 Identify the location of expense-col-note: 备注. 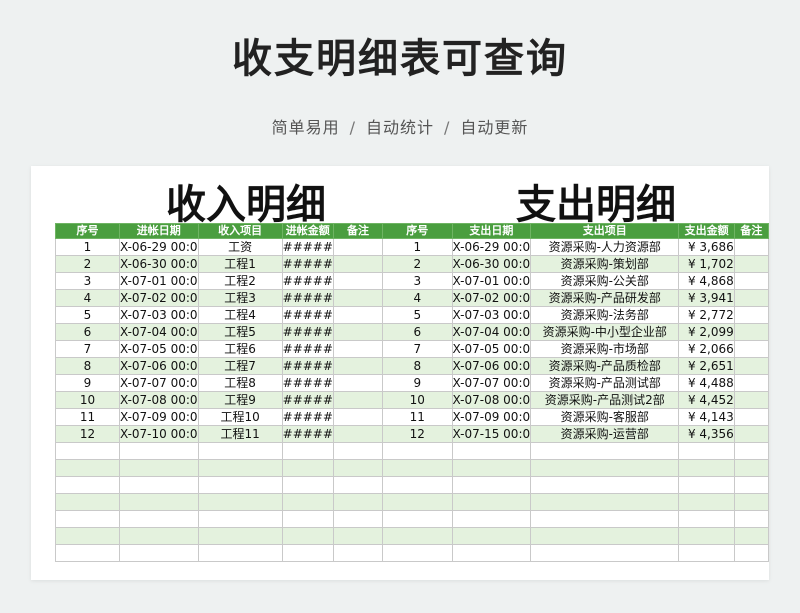
(751, 231).